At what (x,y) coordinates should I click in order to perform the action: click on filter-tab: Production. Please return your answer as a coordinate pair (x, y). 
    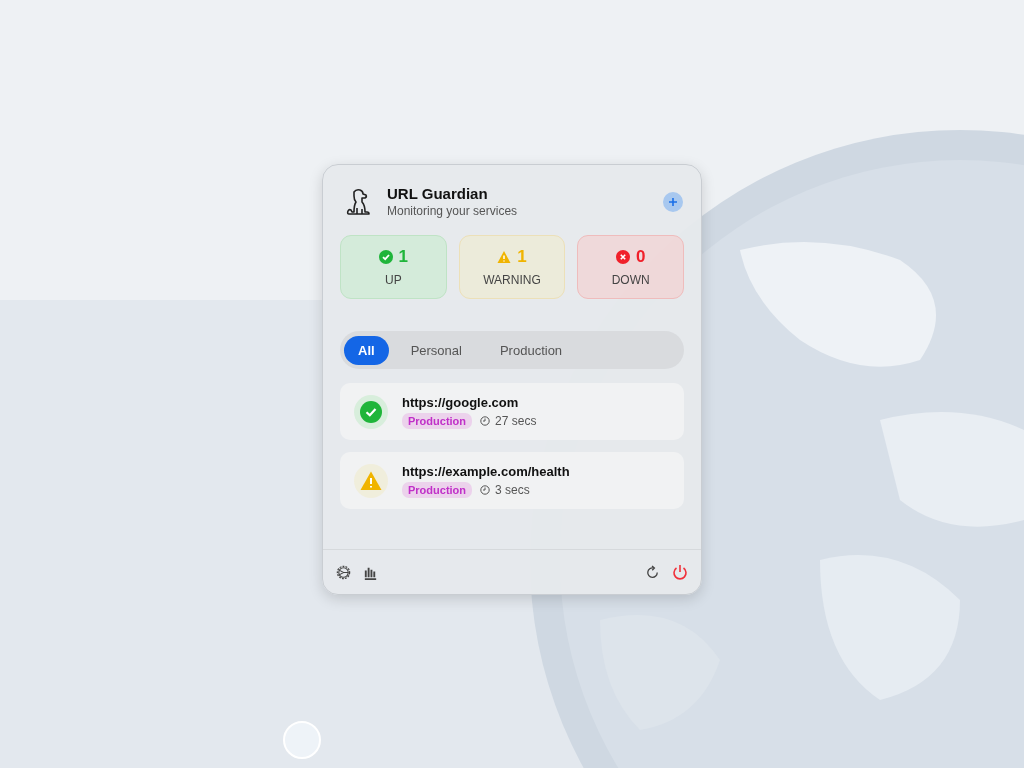
    Looking at the image, I should click on (531, 350).